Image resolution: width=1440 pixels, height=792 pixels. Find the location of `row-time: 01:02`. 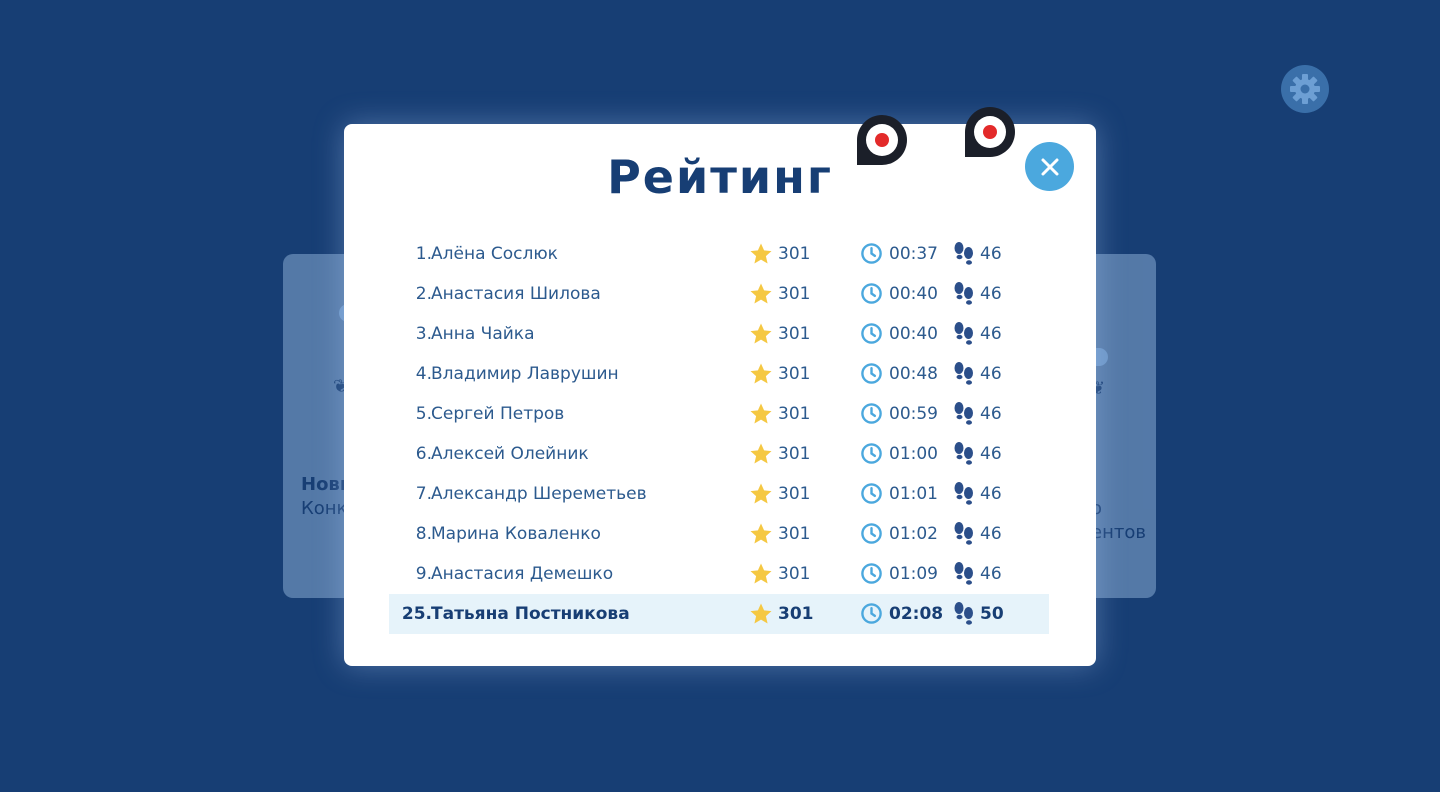

row-time: 01:02 is located at coordinates (913, 534).